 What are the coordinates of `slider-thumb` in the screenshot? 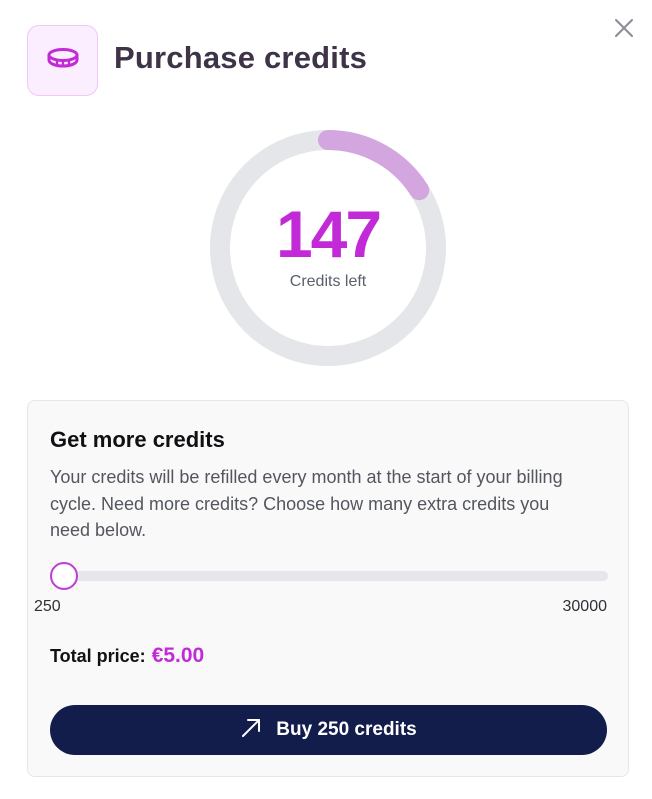 It's located at (64, 576).